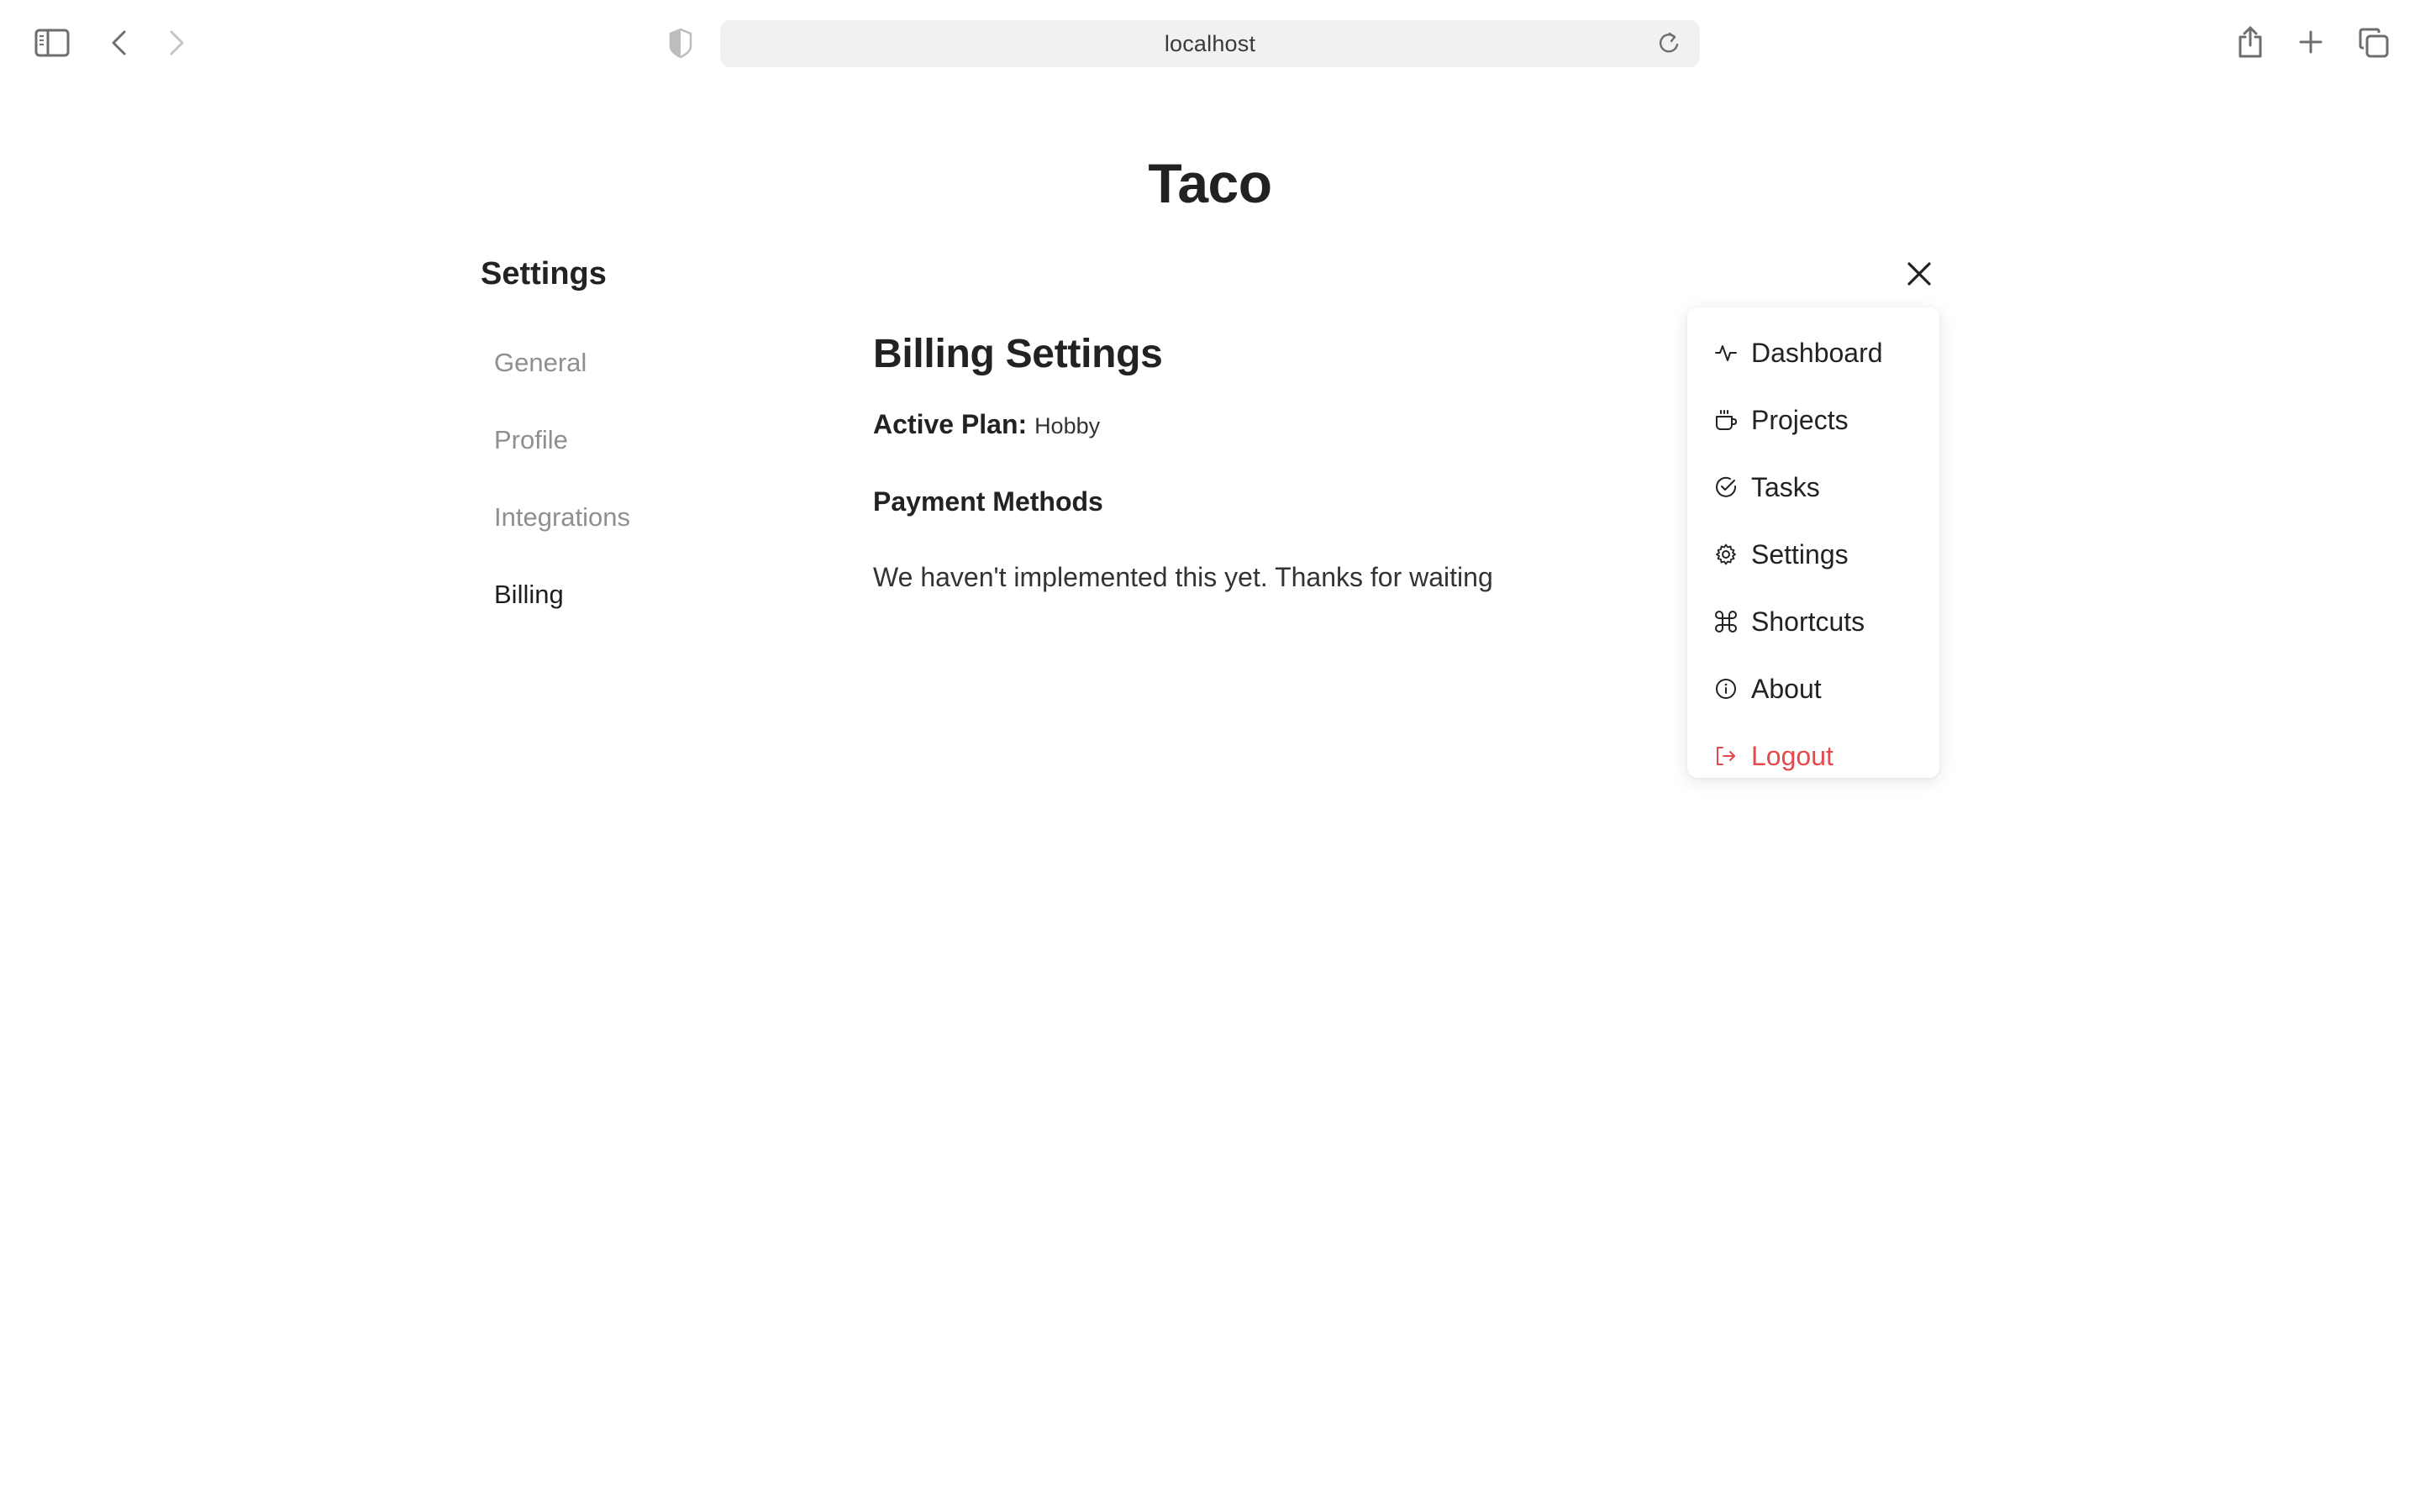  I want to click on sidebar-item-profile: Profile, so click(662, 455).